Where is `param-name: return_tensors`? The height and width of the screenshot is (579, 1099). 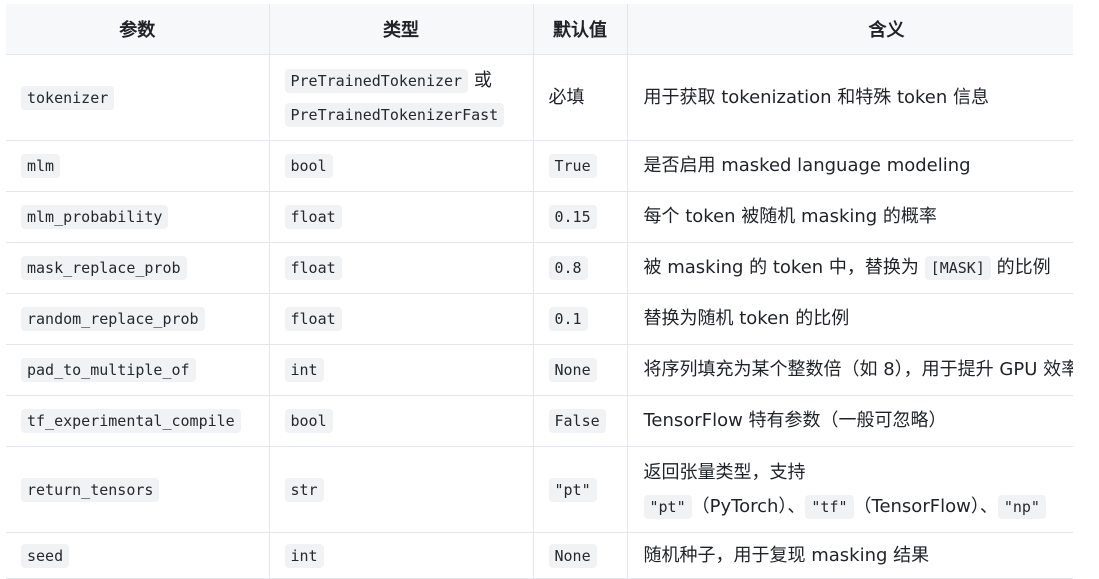
param-name: return_tensors is located at coordinates (90, 489).